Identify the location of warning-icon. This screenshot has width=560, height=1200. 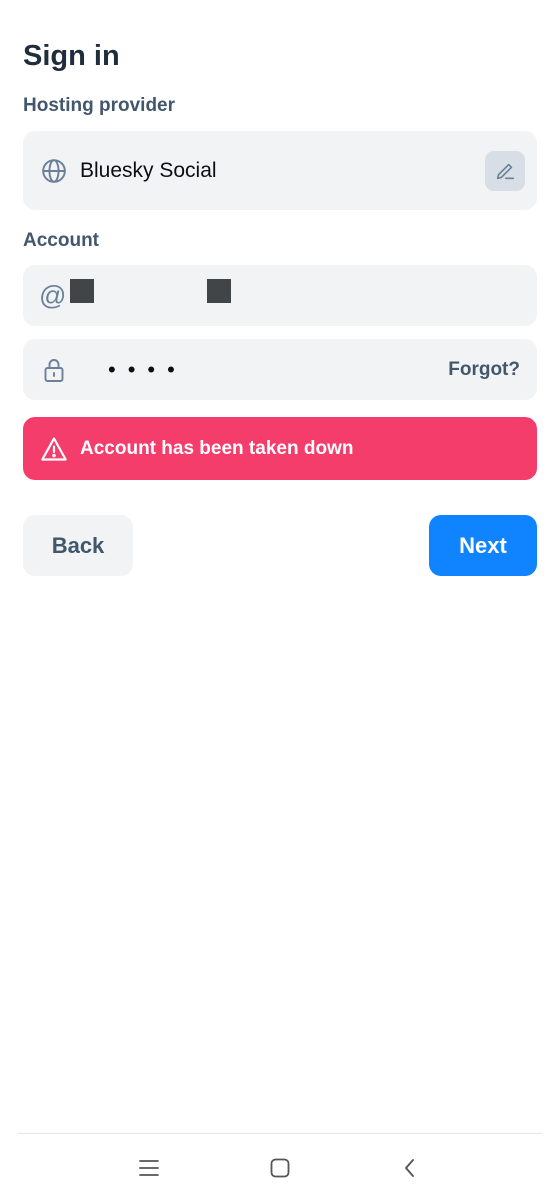
(54, 449).